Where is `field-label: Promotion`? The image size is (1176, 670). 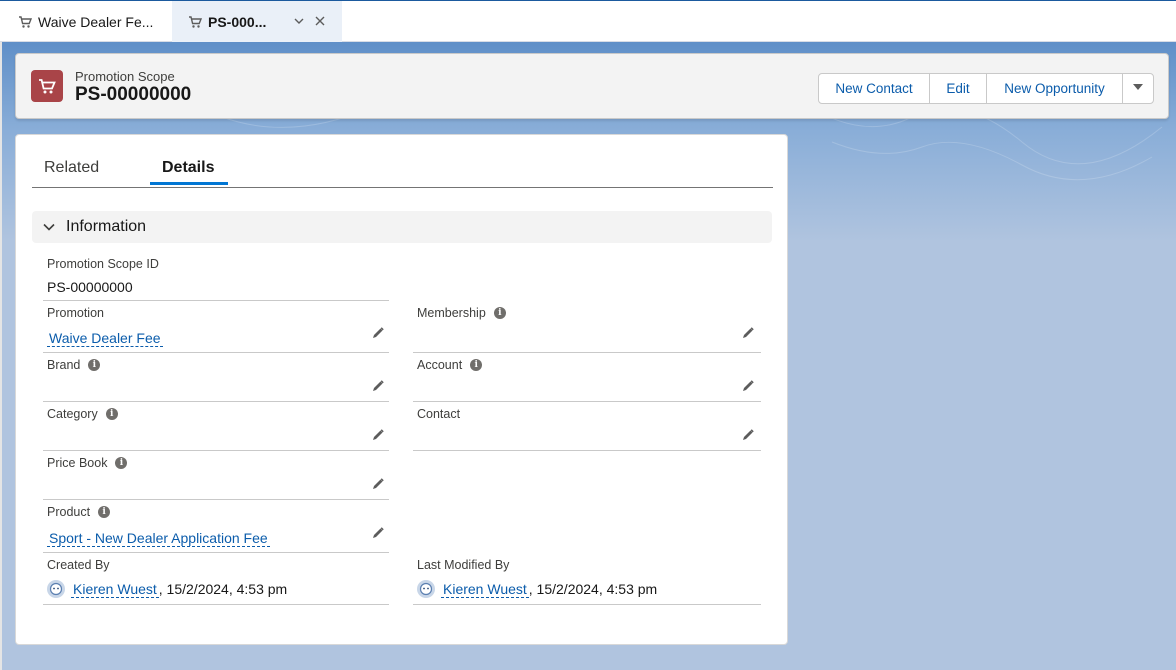 field-label: Promotion is located at coordinates (75, 313).